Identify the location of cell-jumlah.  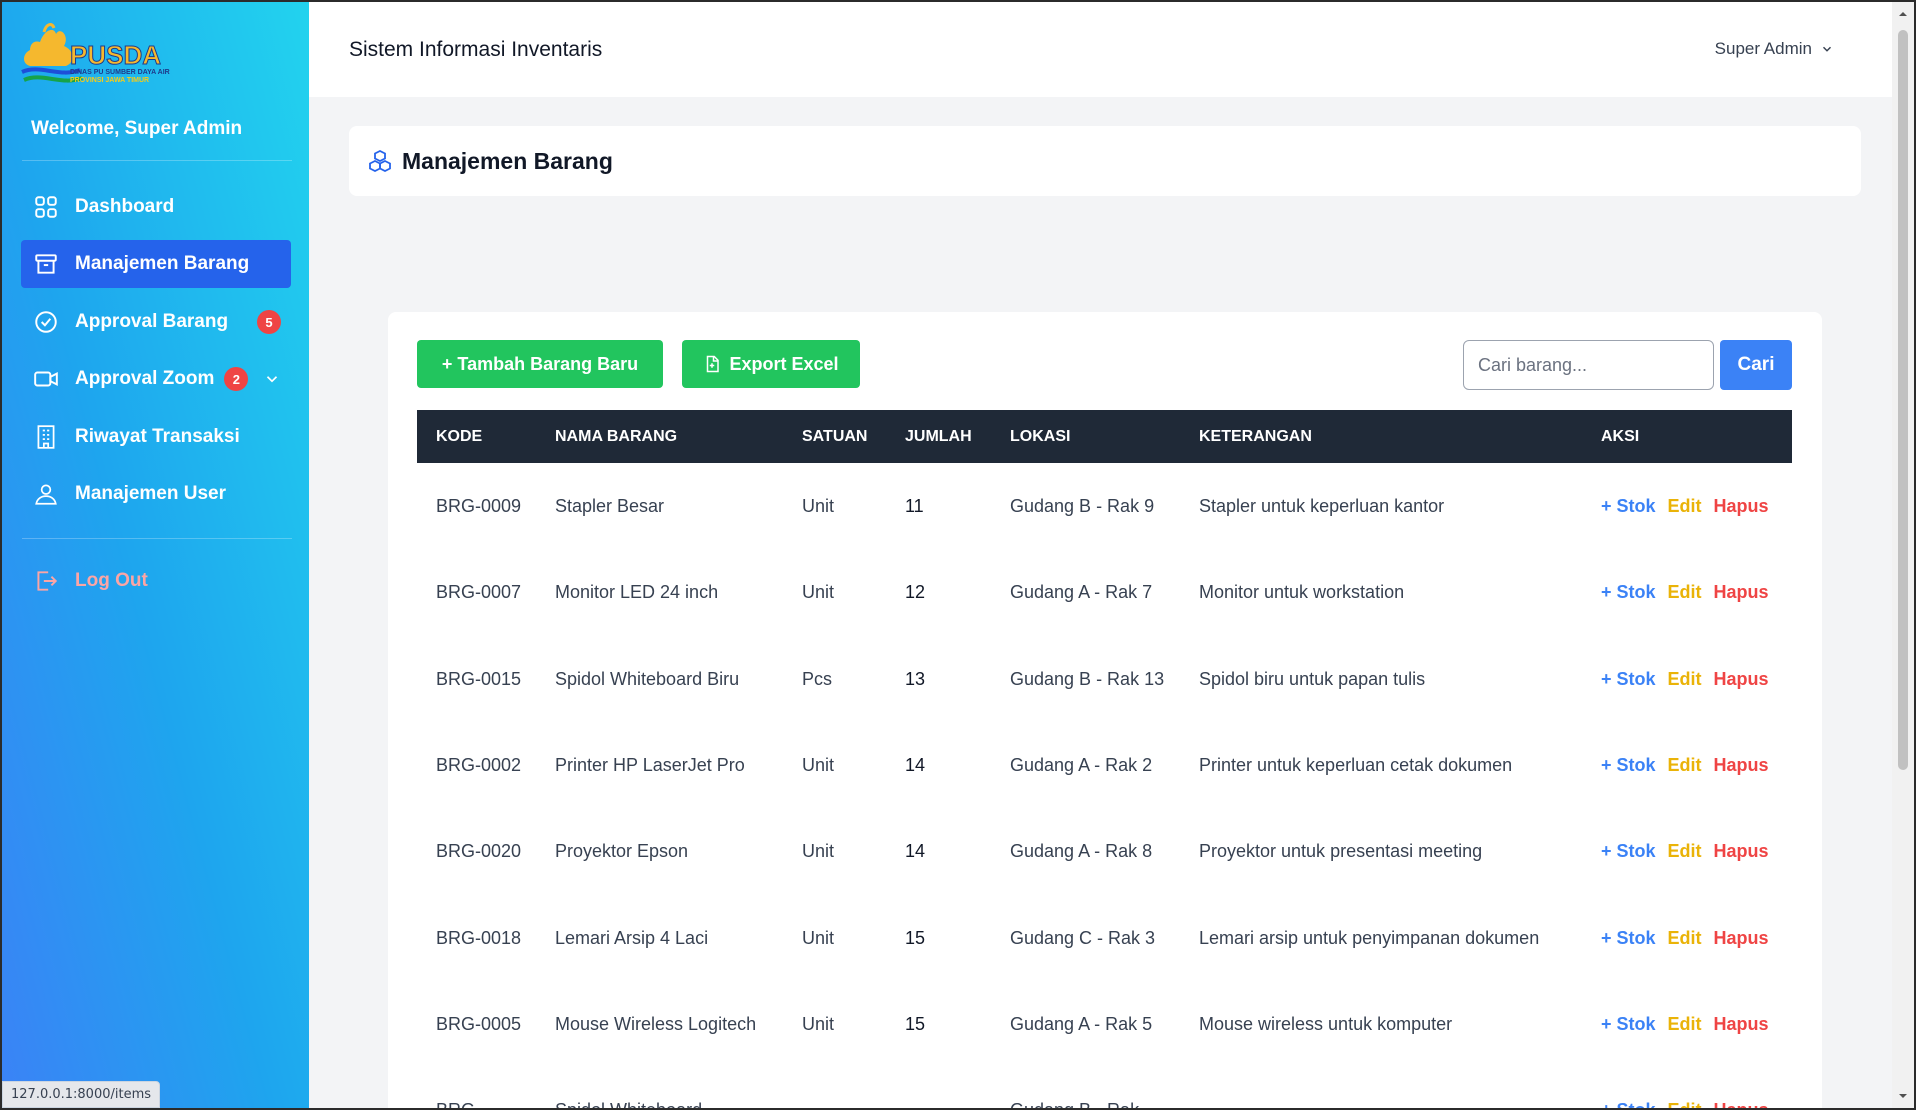
(938, 1087).